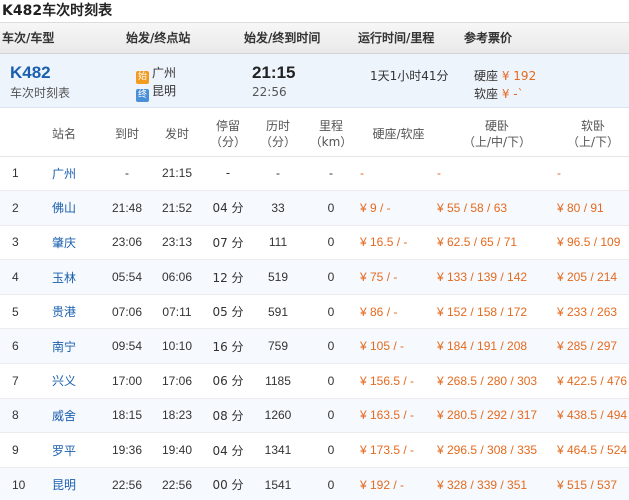  What do you see at coordinates (228, 483) in the screenshot?
I see `stay-cell: 00 分` at bounding box center [228, 483].